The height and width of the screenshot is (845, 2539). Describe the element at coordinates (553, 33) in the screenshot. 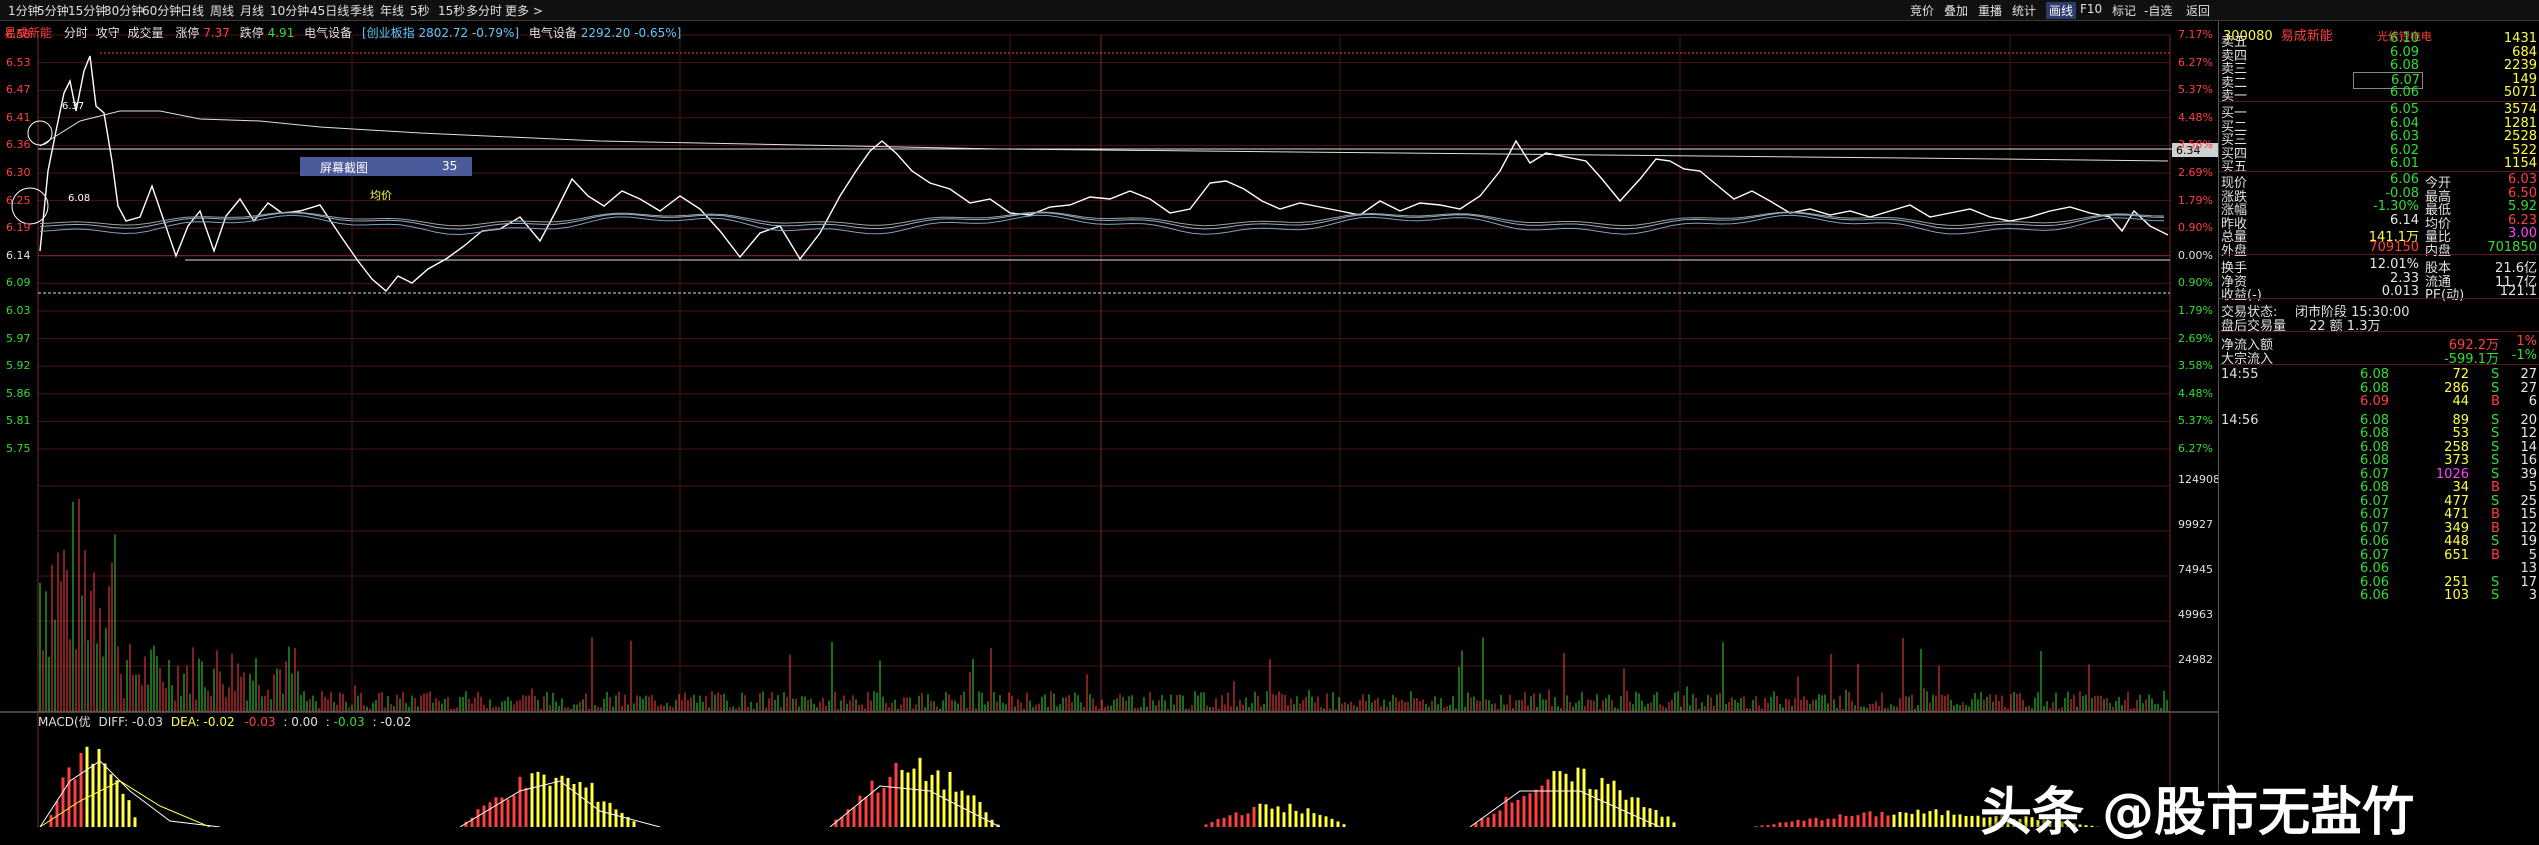

I see `sector-index-name: 电气设备` at that location.